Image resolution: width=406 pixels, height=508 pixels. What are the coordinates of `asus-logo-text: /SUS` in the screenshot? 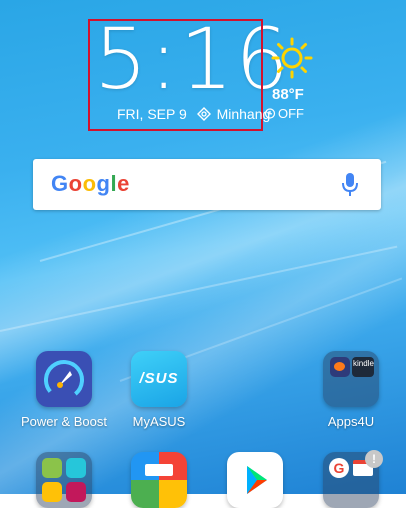 It's located at (159, 378).